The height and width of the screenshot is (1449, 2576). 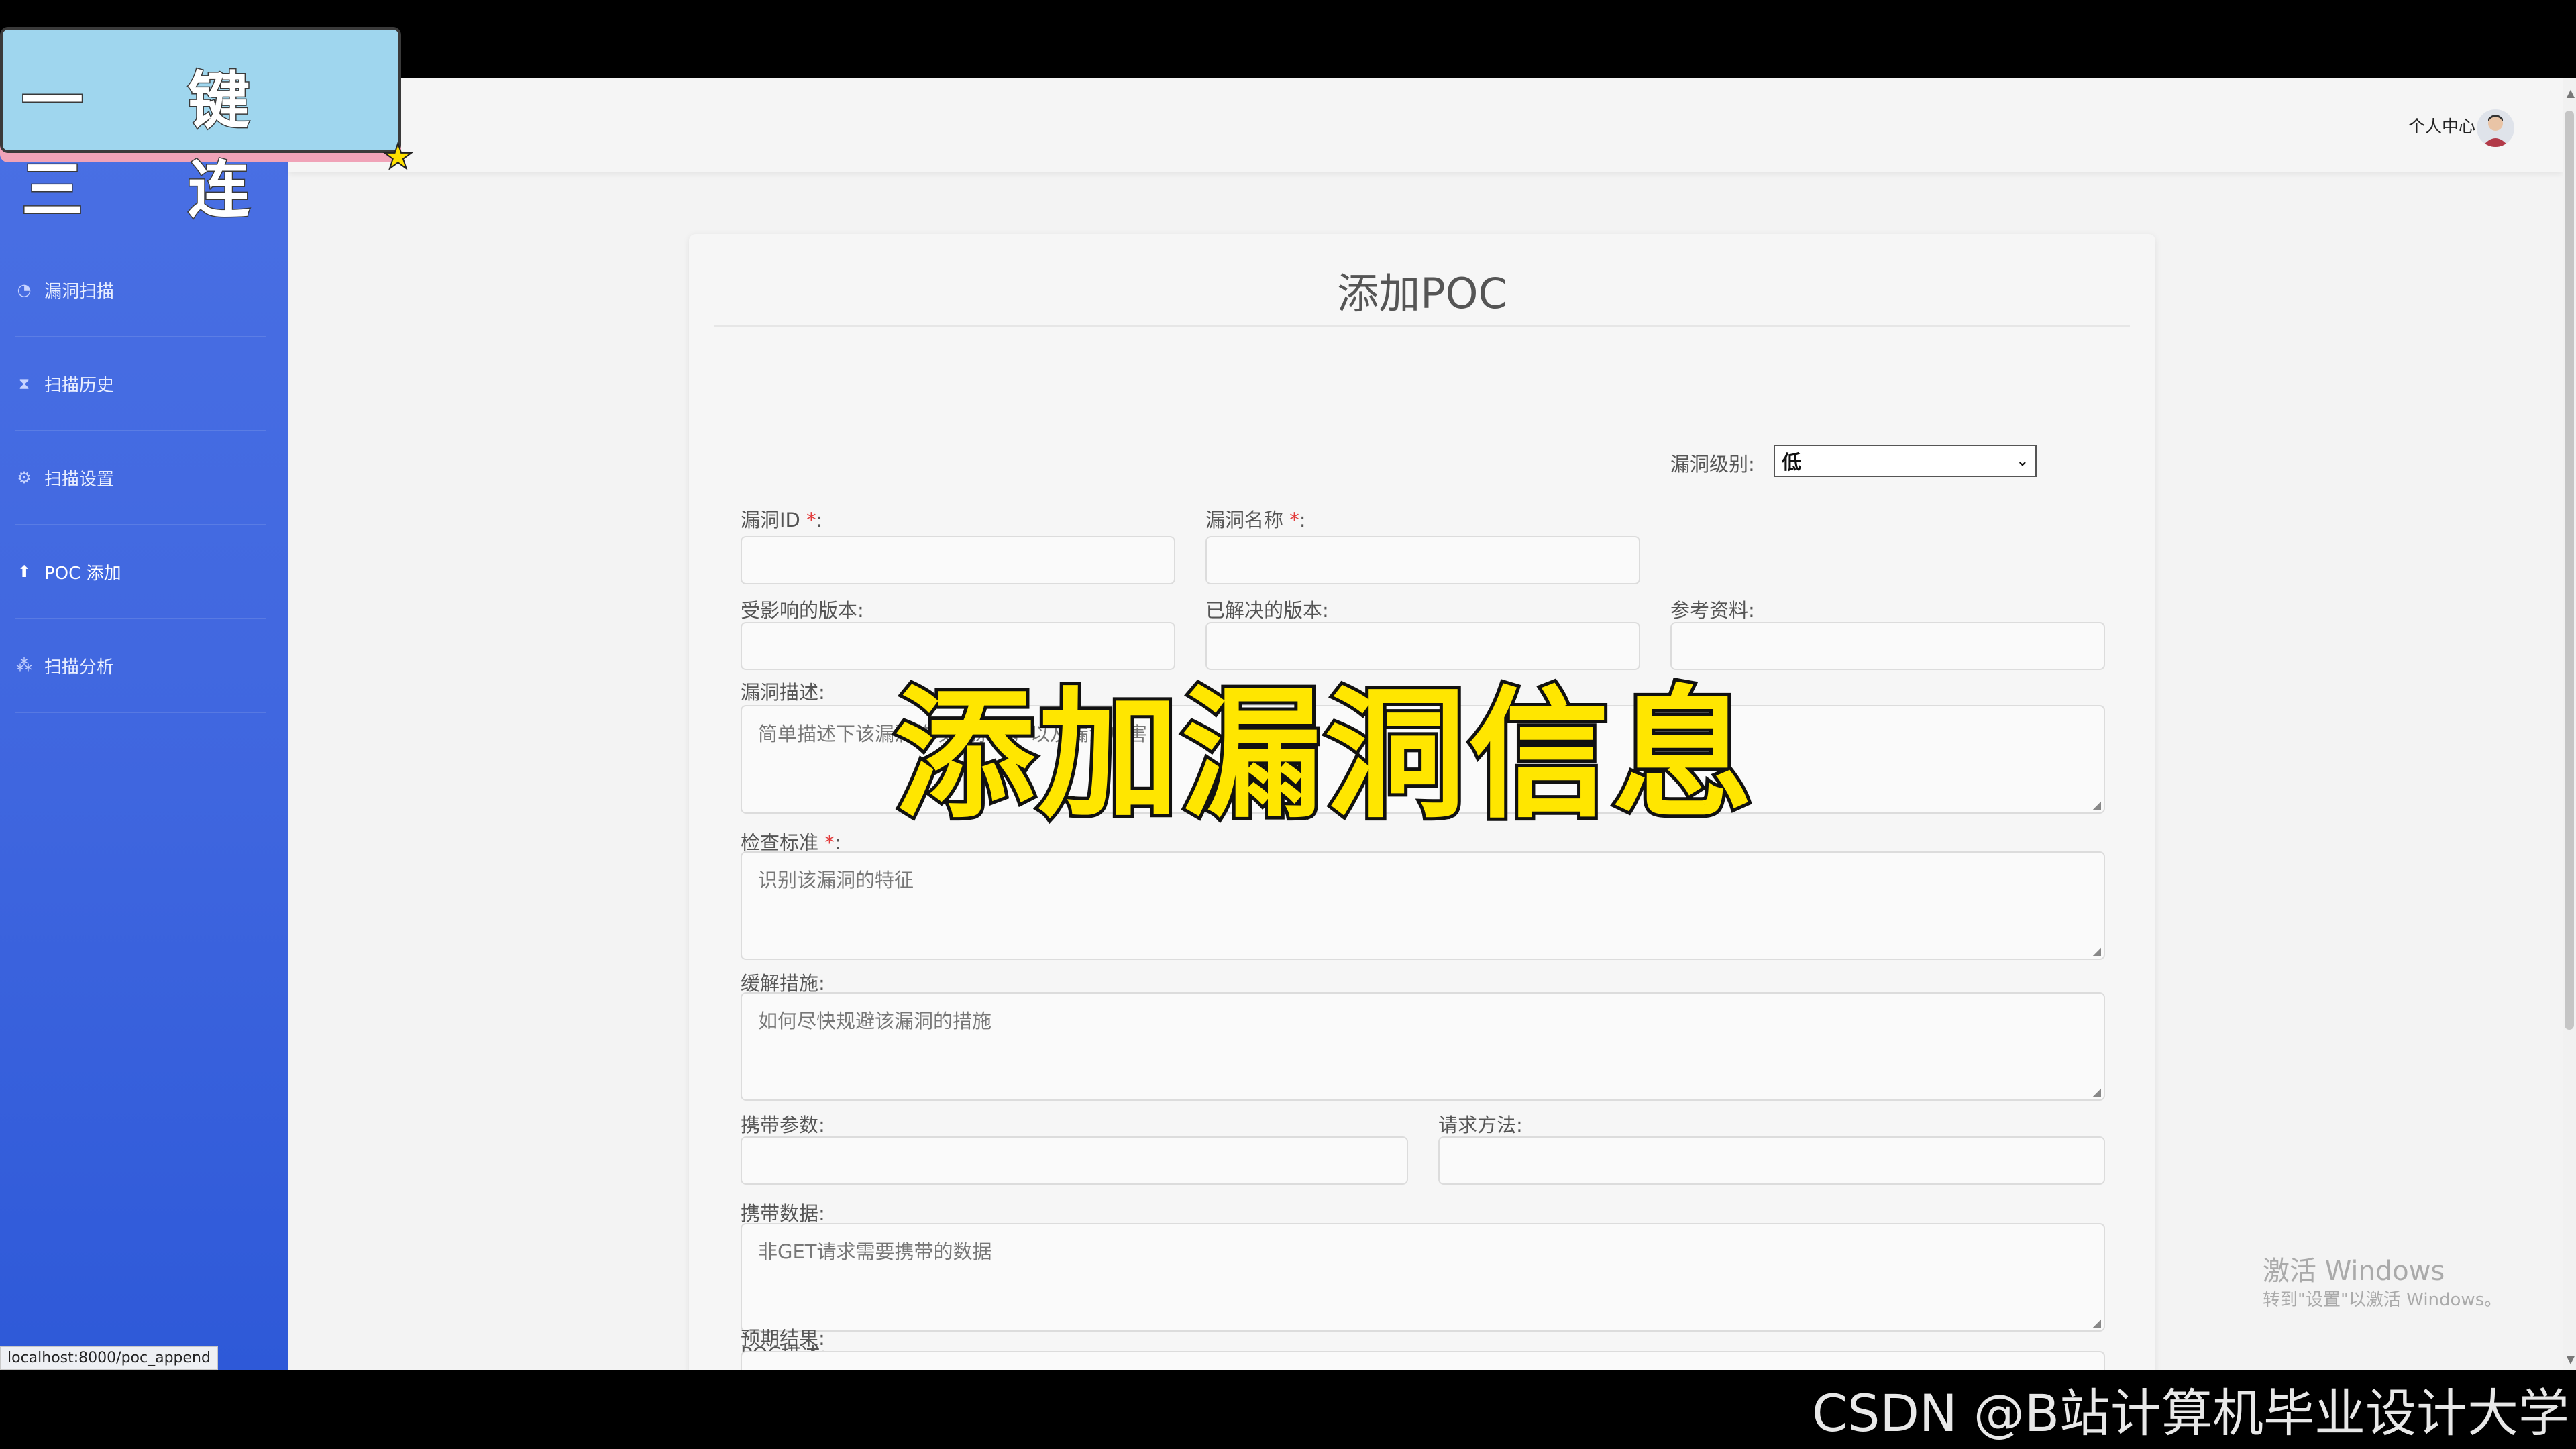 I want to click on chart-icon: ⁂, so click(x=24, y=665).